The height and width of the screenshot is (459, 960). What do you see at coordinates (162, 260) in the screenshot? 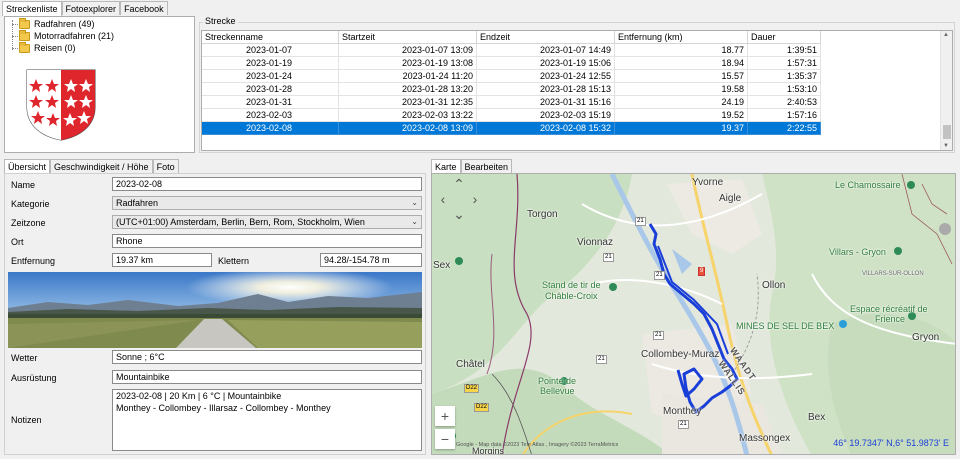
I see `distance-field: 19.37 km` at bounding box center [162, 260].